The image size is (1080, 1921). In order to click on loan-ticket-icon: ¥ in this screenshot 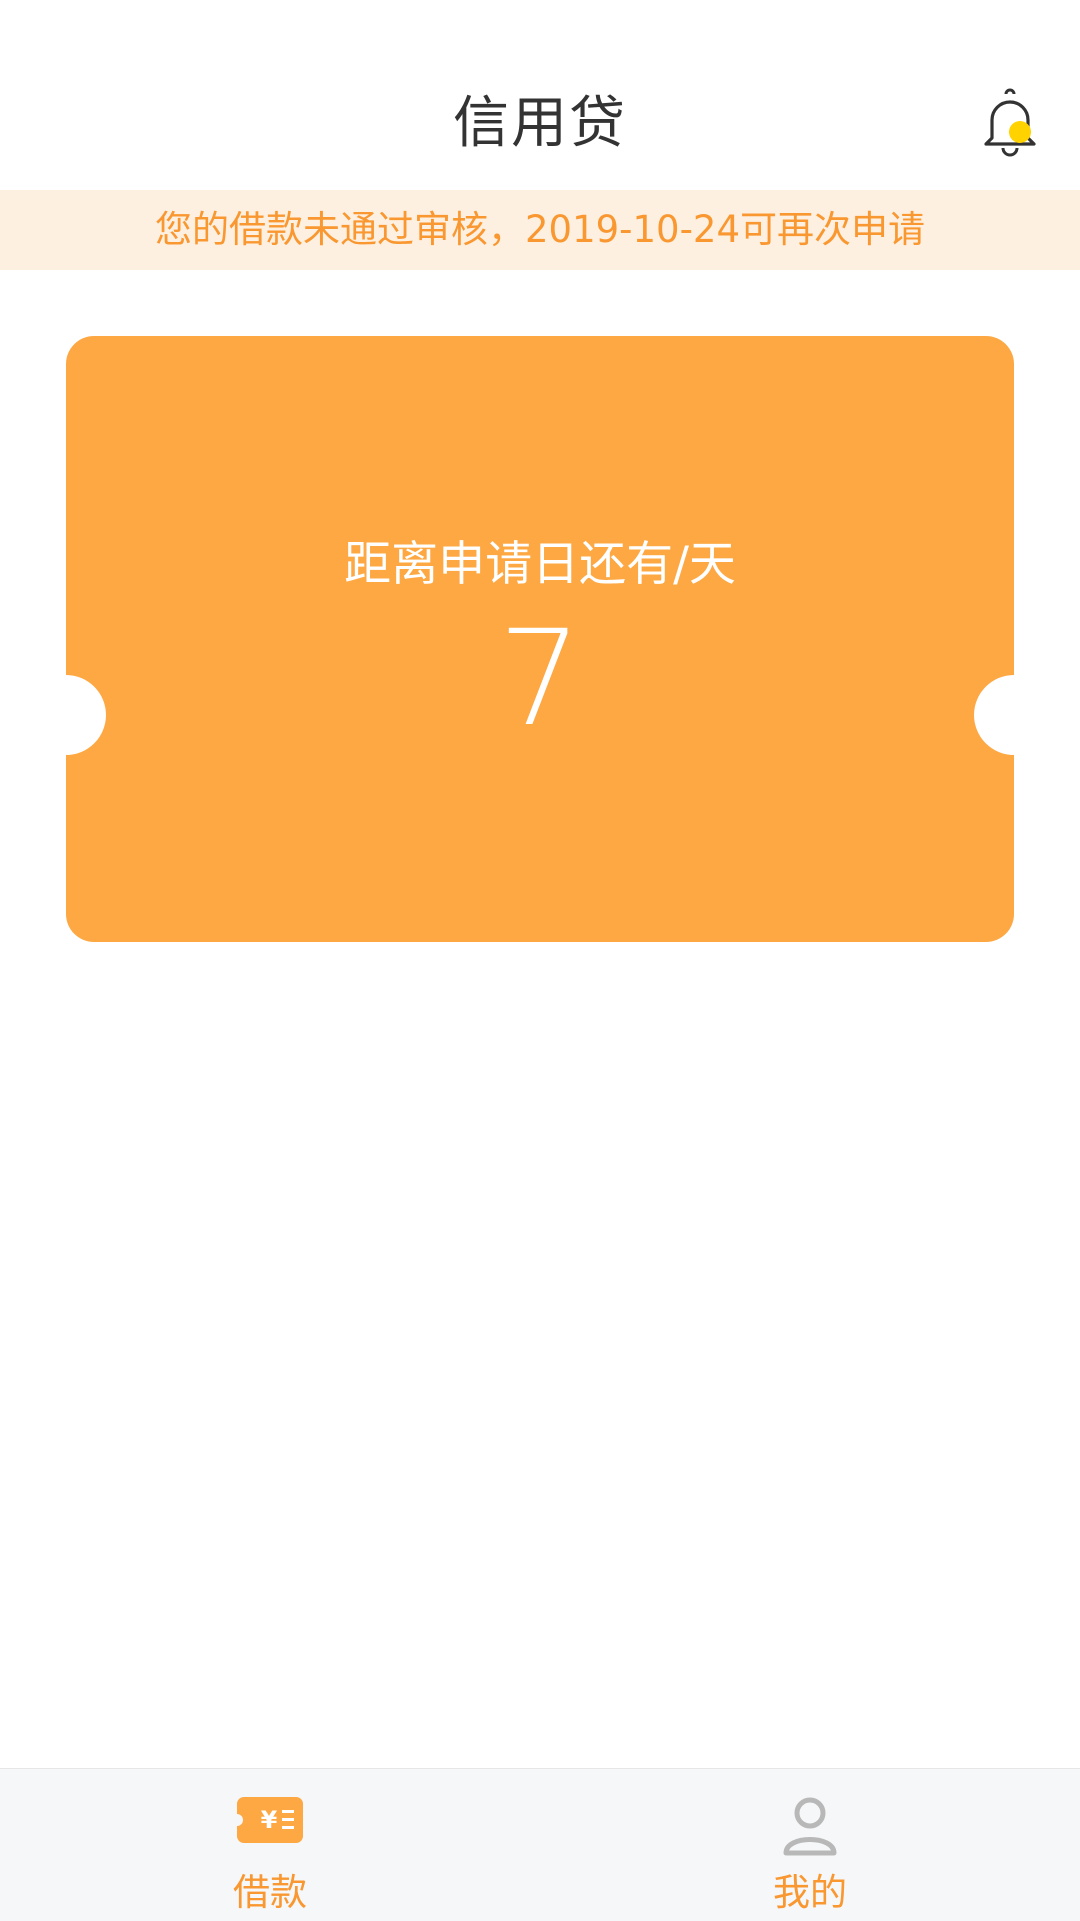, I will do `click(269, 1820)`.